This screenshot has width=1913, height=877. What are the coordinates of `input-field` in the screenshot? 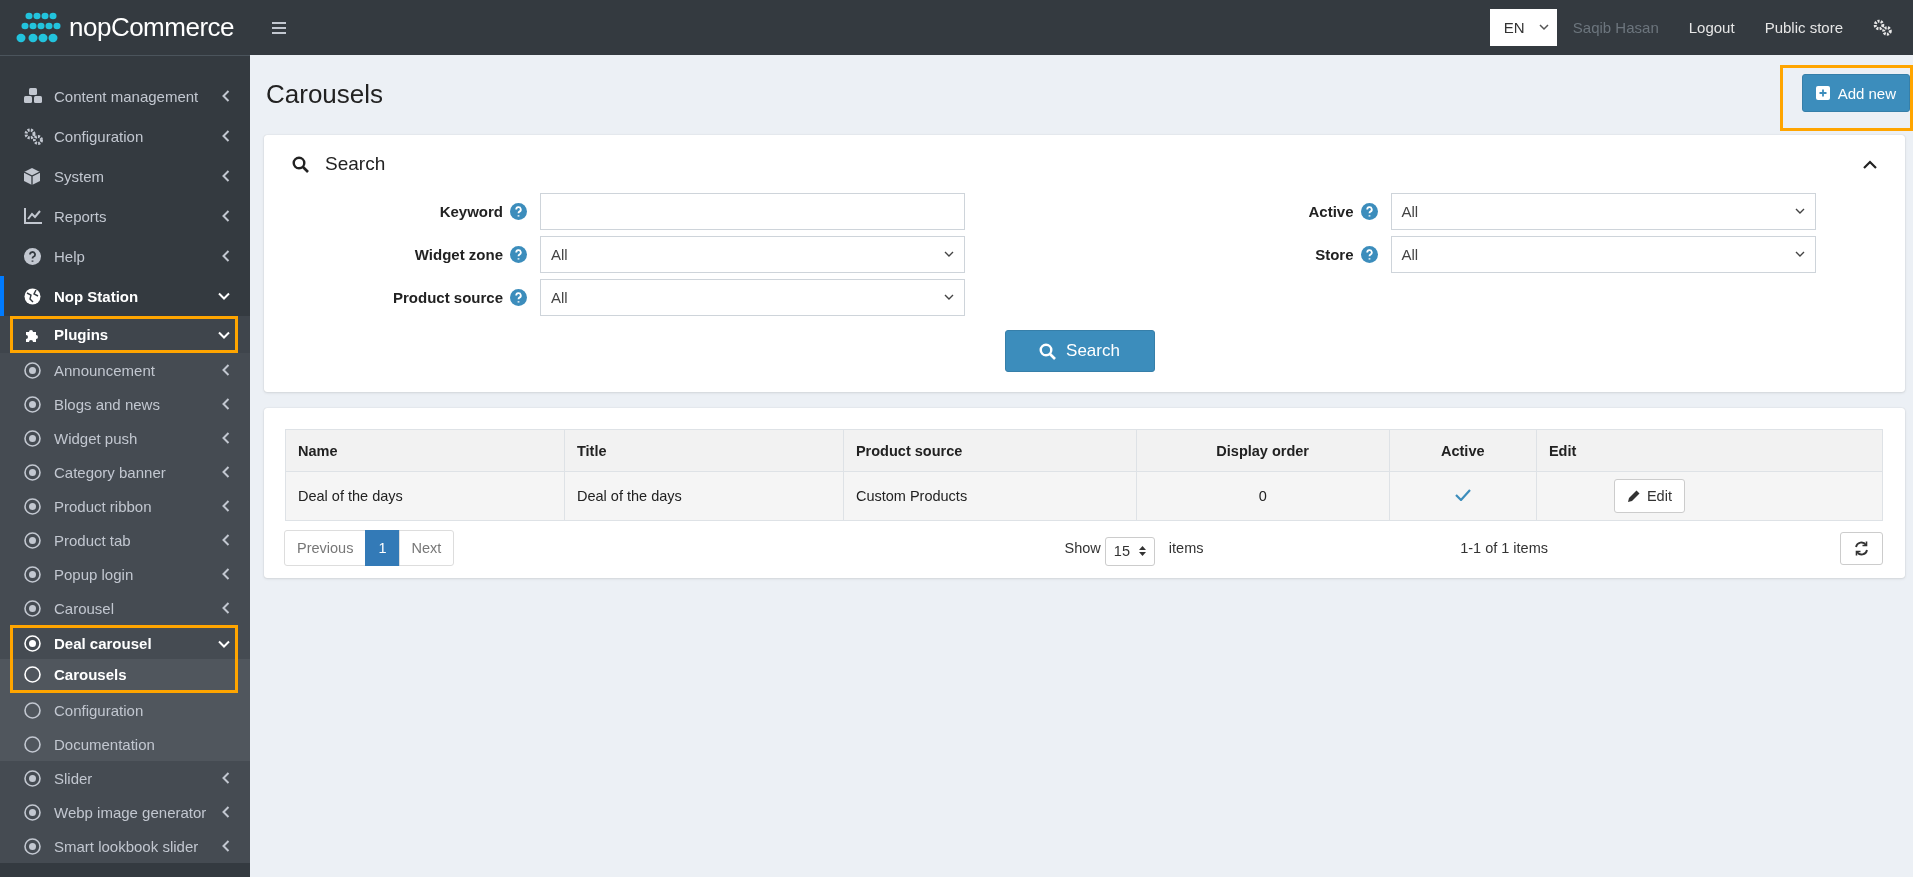 It's located at (752, 211).